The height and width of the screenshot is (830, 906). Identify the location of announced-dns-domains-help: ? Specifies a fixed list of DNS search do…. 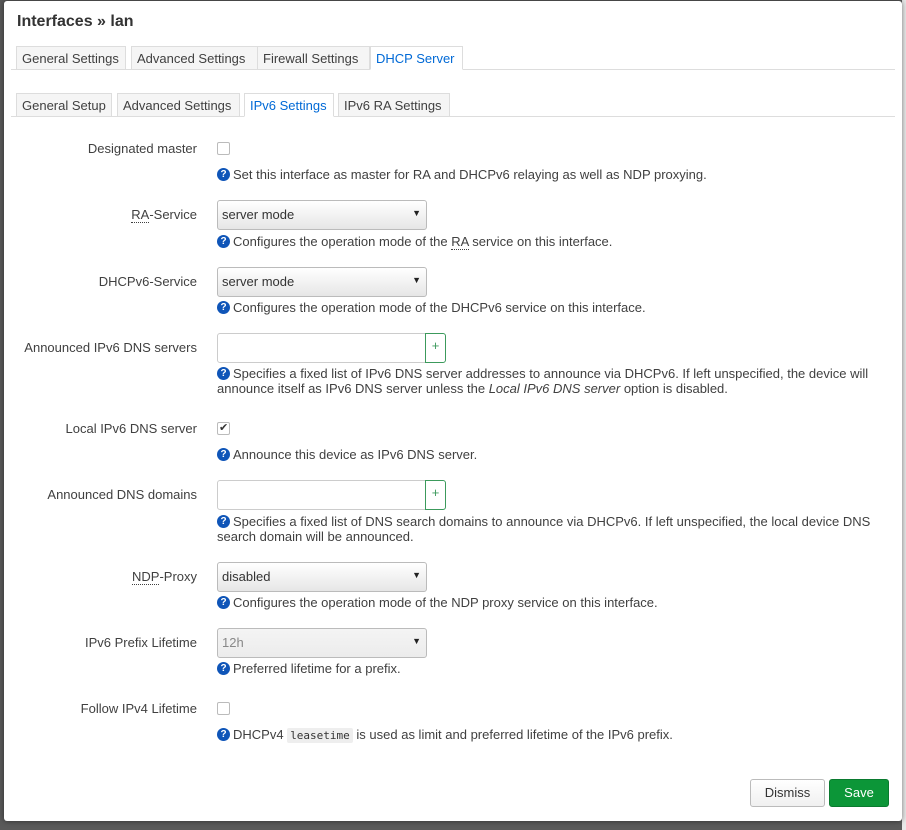
(544, 529).